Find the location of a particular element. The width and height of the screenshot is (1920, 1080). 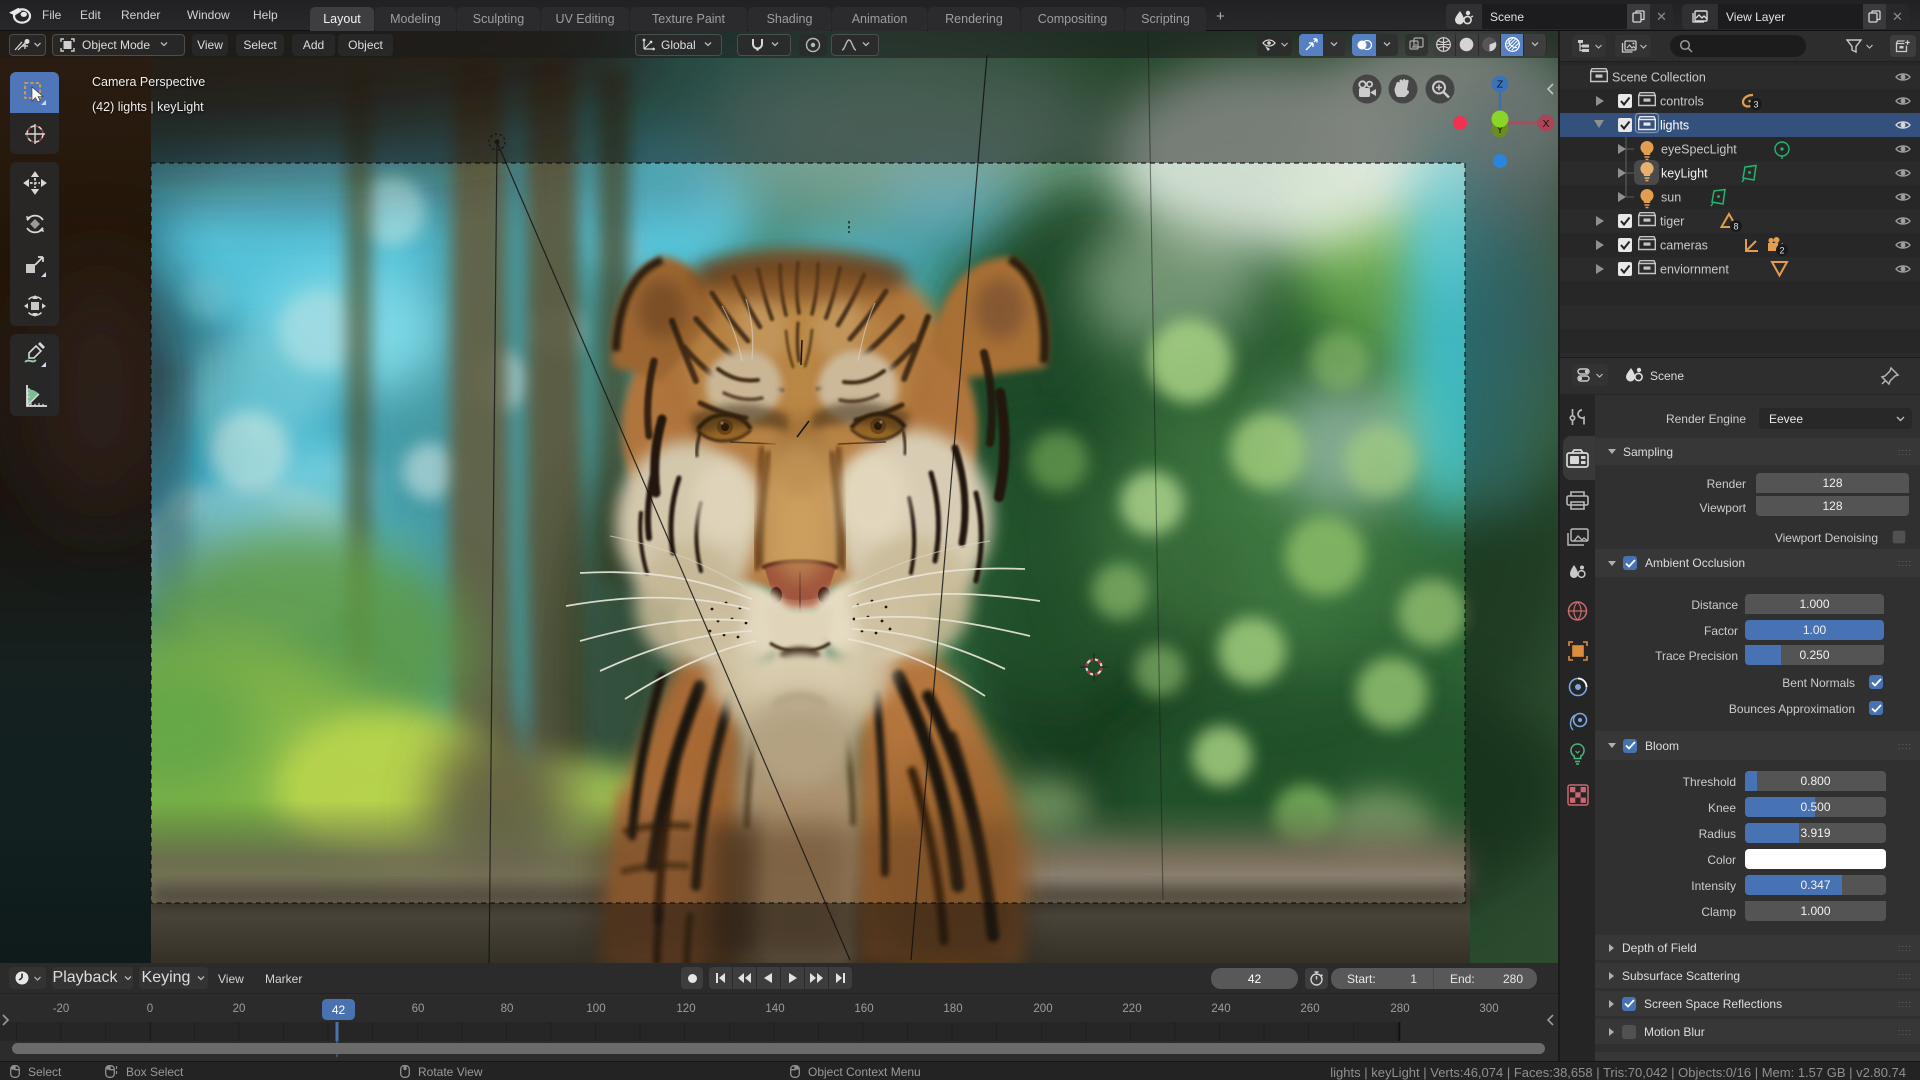

svg-text: 200 is located at coordinates (1042, 1009).